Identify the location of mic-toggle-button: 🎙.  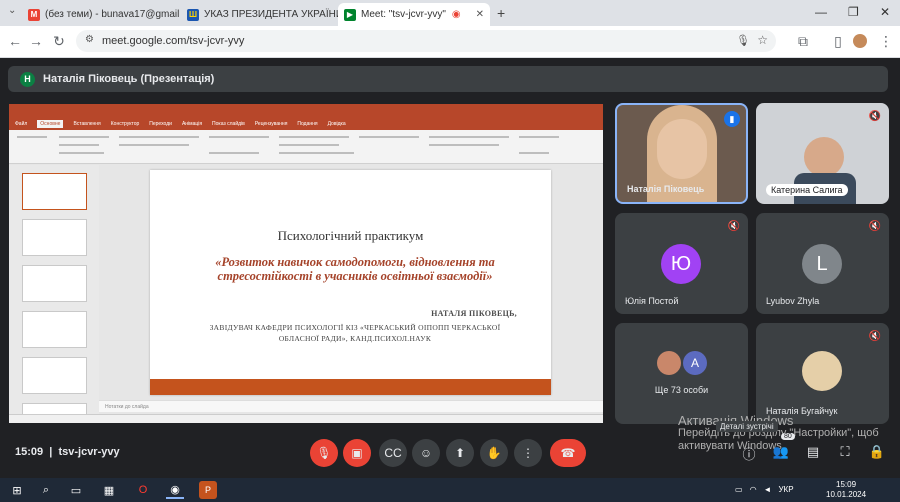
(324, 453).